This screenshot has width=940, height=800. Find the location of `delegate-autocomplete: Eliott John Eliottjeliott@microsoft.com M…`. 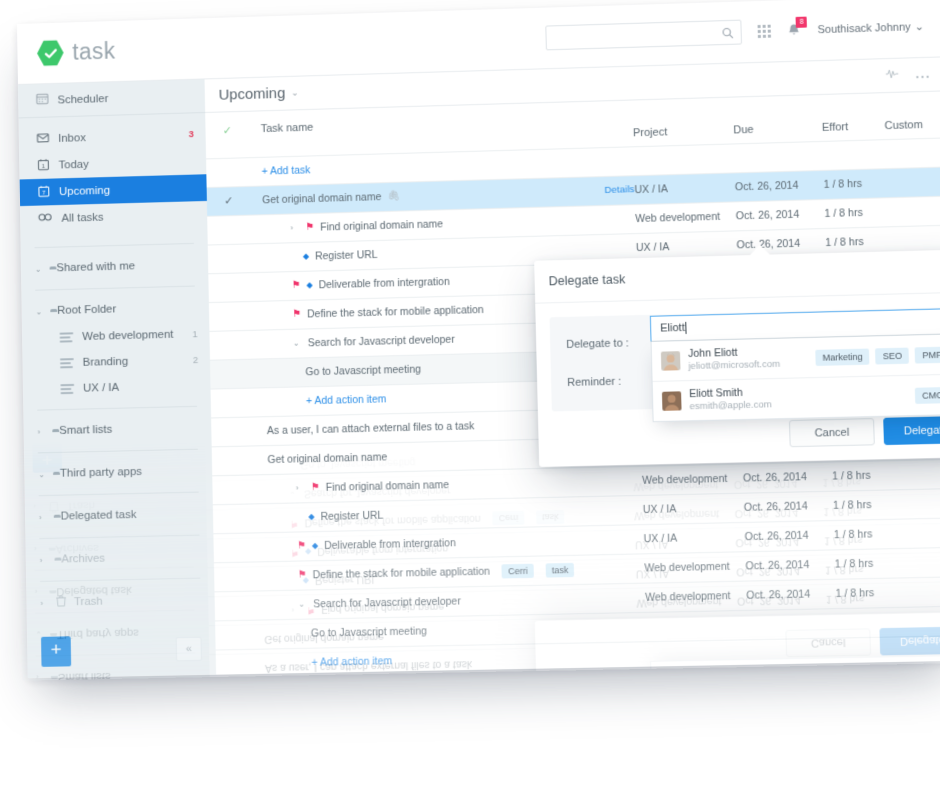

delegate-autocomplete: Eliott John Eliottjeliott@microsoft.com M… is located at coordinates (794, 365).